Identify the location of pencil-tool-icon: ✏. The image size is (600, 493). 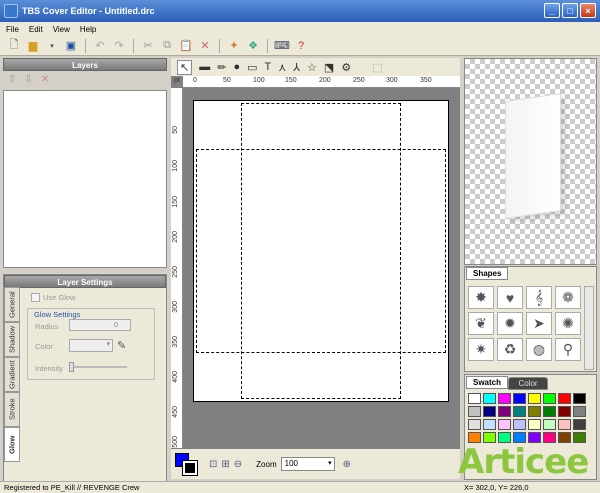
(221, 67).